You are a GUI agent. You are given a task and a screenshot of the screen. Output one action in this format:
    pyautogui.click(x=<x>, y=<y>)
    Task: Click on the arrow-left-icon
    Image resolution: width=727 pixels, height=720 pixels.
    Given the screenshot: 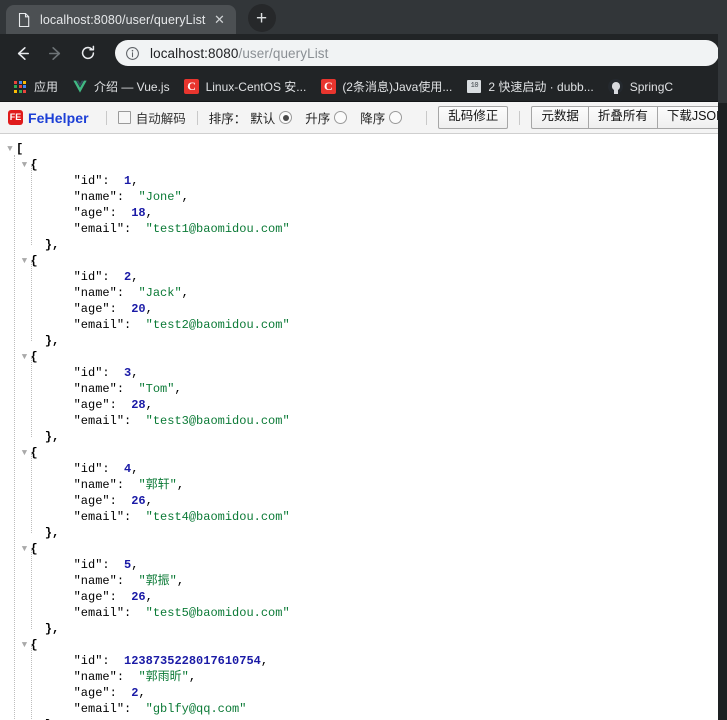 What is the action you would take?
    pyautogui.click(x=22, y=53)
    